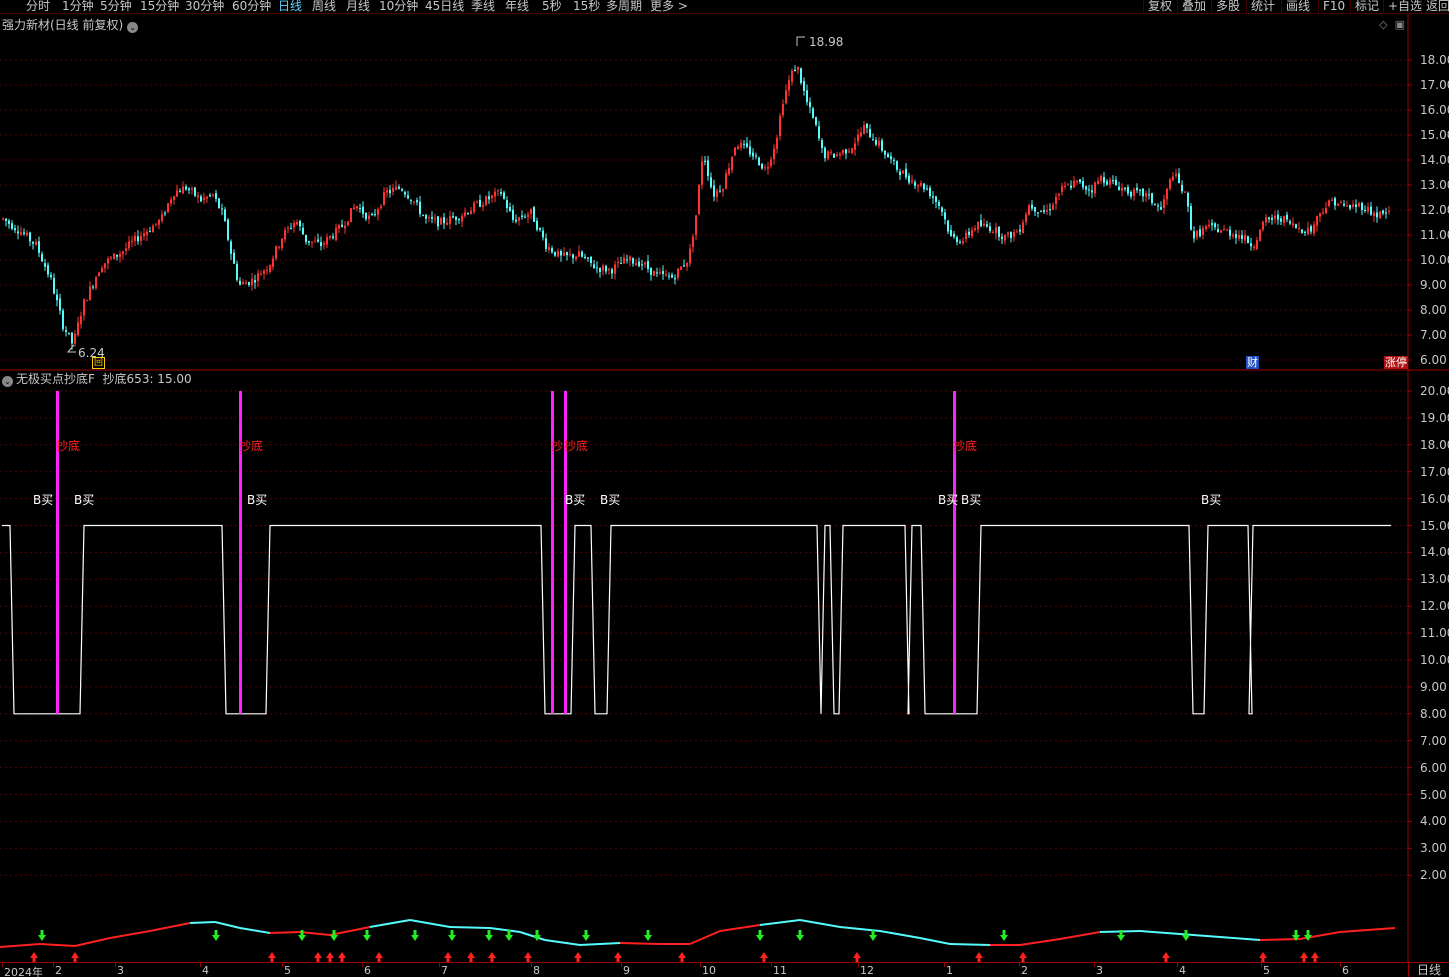  I want to click on period-corner-label: 日线, so click(1428, 969).